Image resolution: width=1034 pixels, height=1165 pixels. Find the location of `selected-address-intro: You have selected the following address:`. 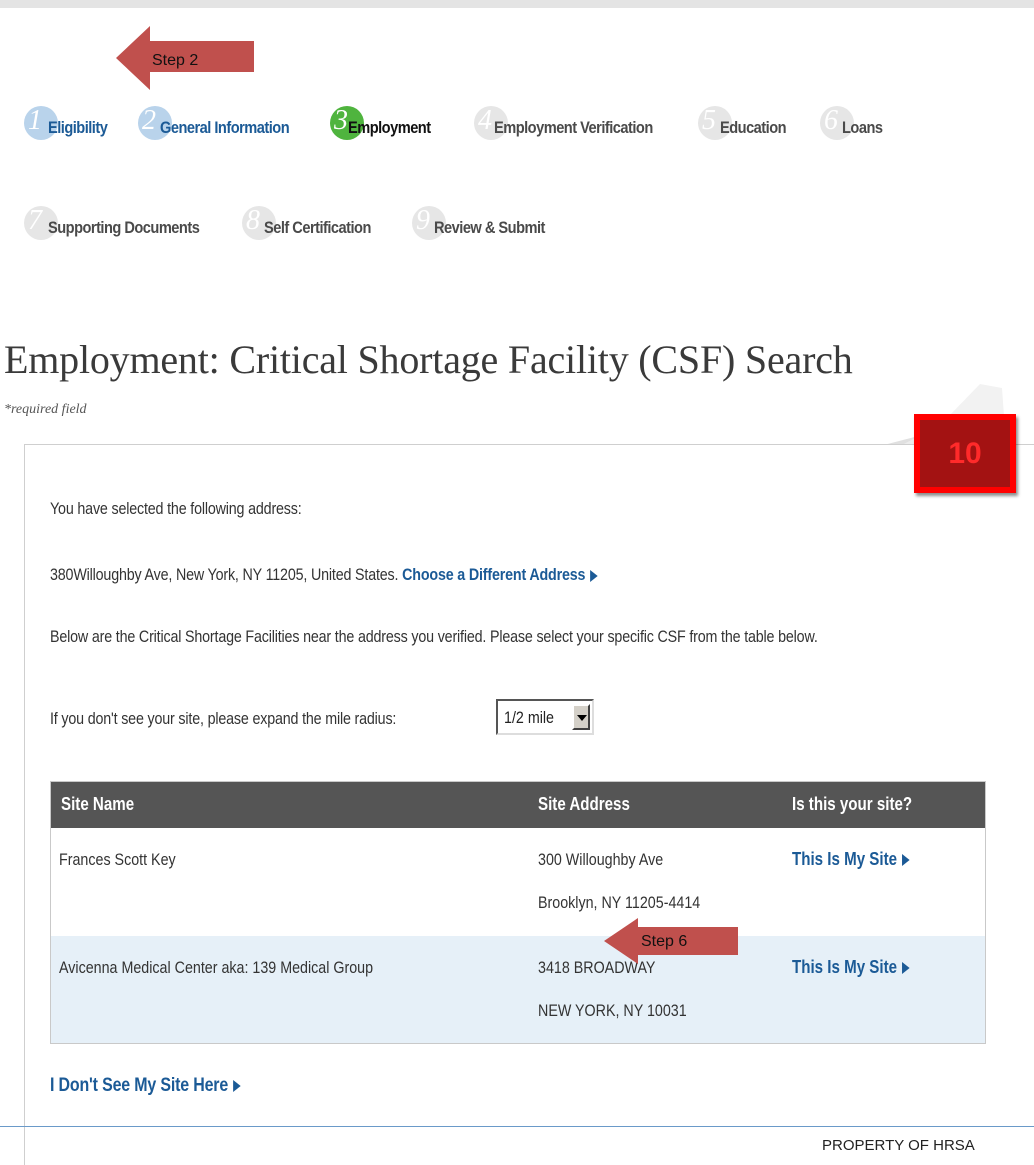

selected-address-intro: You have selected the following address: is located at coordinates (176, 508).